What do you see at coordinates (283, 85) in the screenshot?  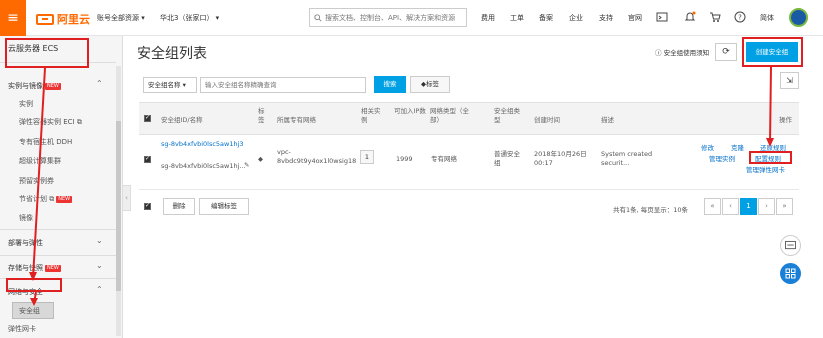 I see `filter-input` at bounding box center [283, 85].